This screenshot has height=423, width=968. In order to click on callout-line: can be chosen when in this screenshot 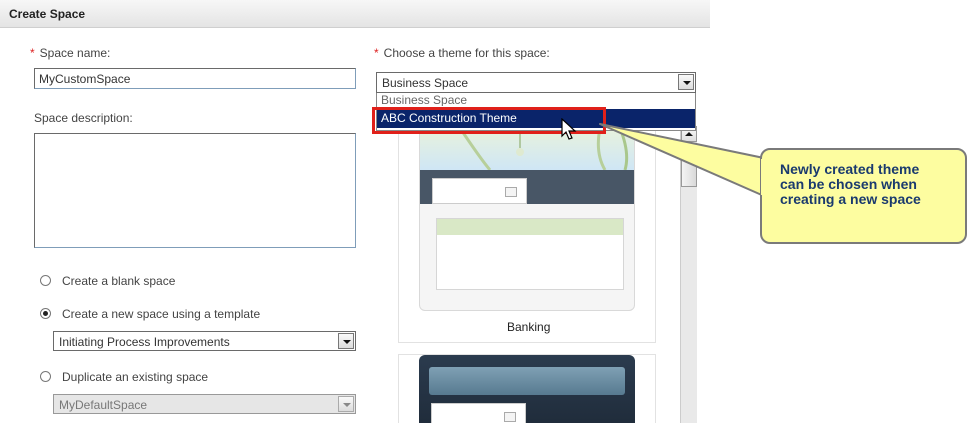, I will do `click(848, 184)`.